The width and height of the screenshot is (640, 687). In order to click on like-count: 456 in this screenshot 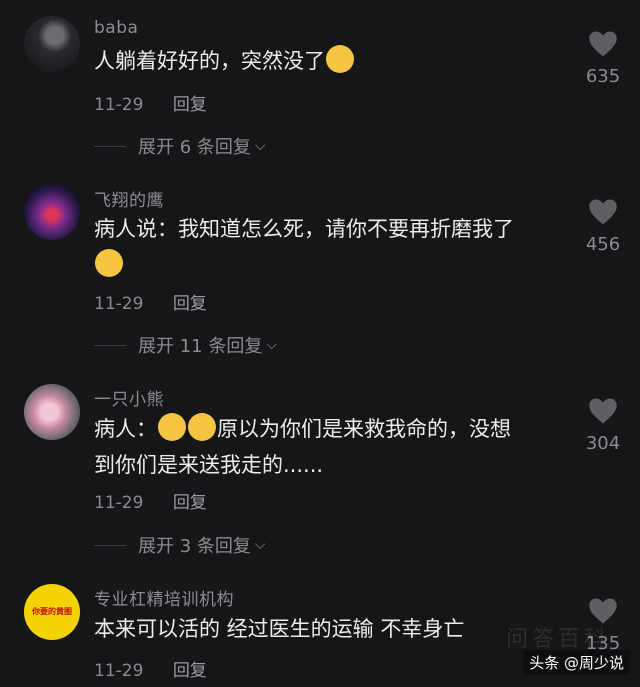, I will do `click(603, 244)`.